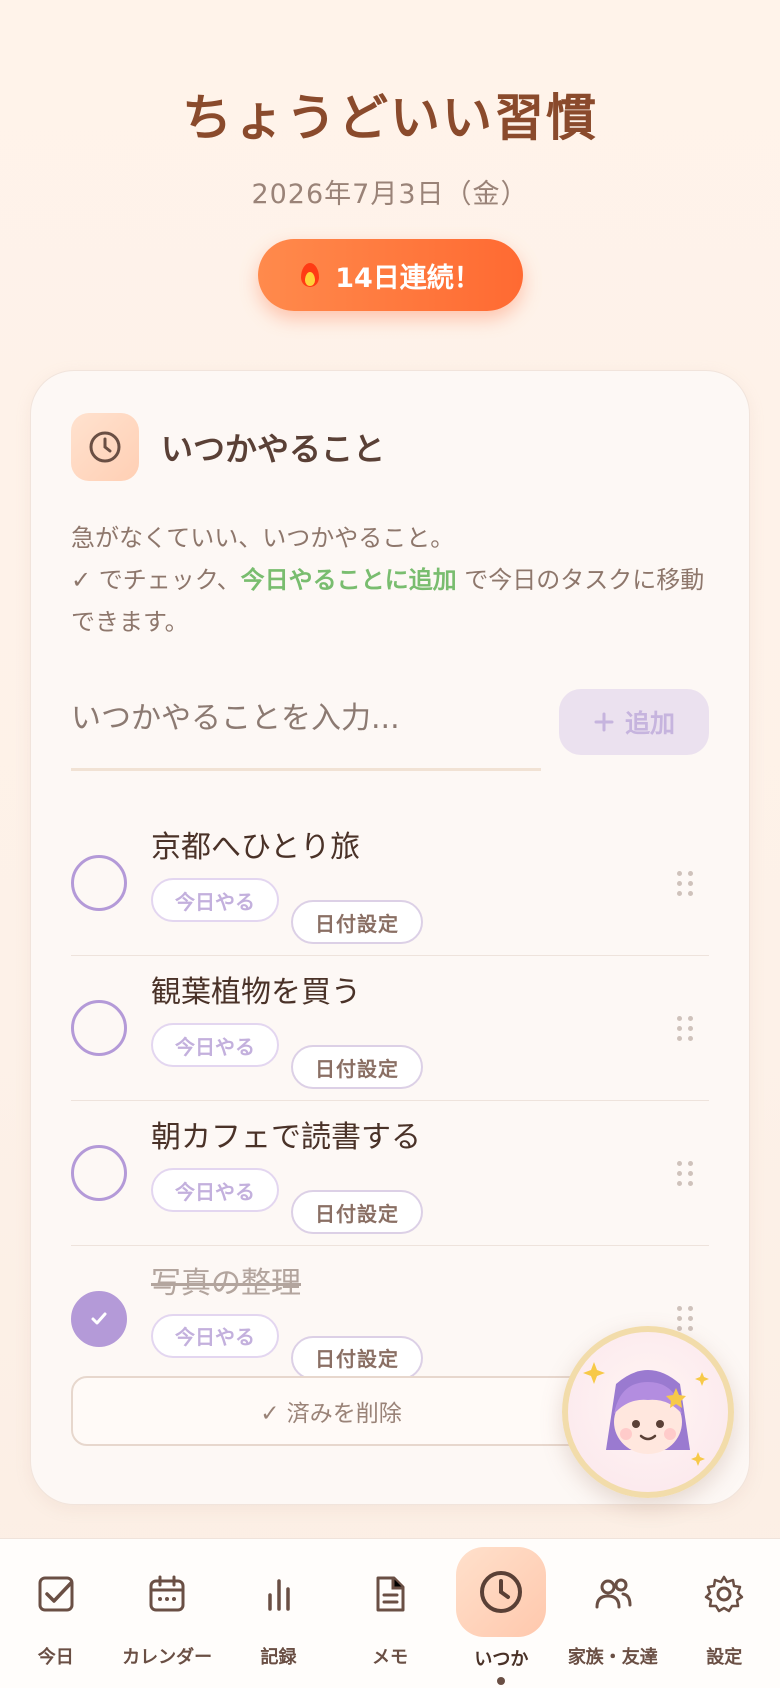 Image resolution: width=780 pixels, height=1688 pixels. I want to click on item-text: 写真の整理, so click(226, 1283).